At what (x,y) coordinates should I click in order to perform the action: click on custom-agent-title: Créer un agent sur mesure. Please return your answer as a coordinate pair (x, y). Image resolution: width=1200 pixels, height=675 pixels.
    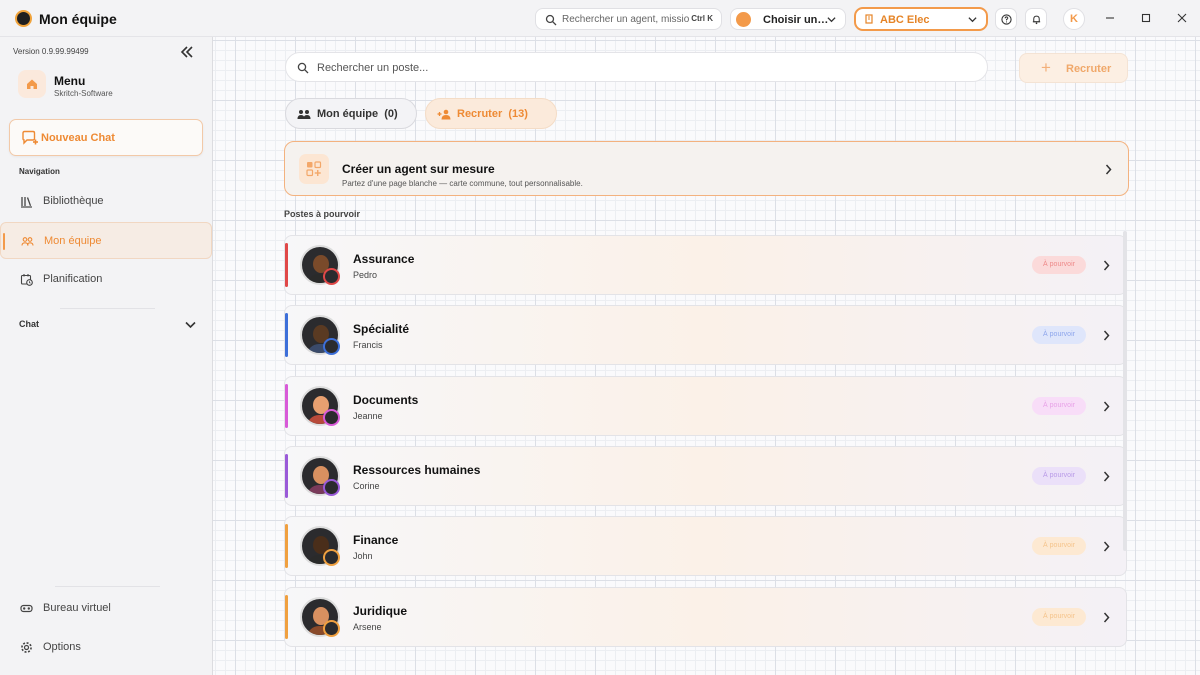
    Looking at the image, I should click on (418, 169).